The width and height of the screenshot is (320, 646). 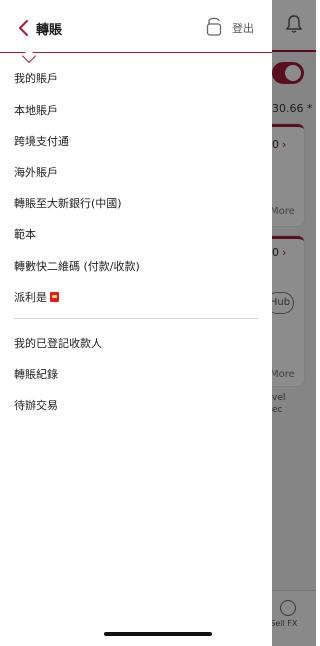 I want to click on menu-item-registered-payees: 我的已登記收款人, so click(x=58, y=343).